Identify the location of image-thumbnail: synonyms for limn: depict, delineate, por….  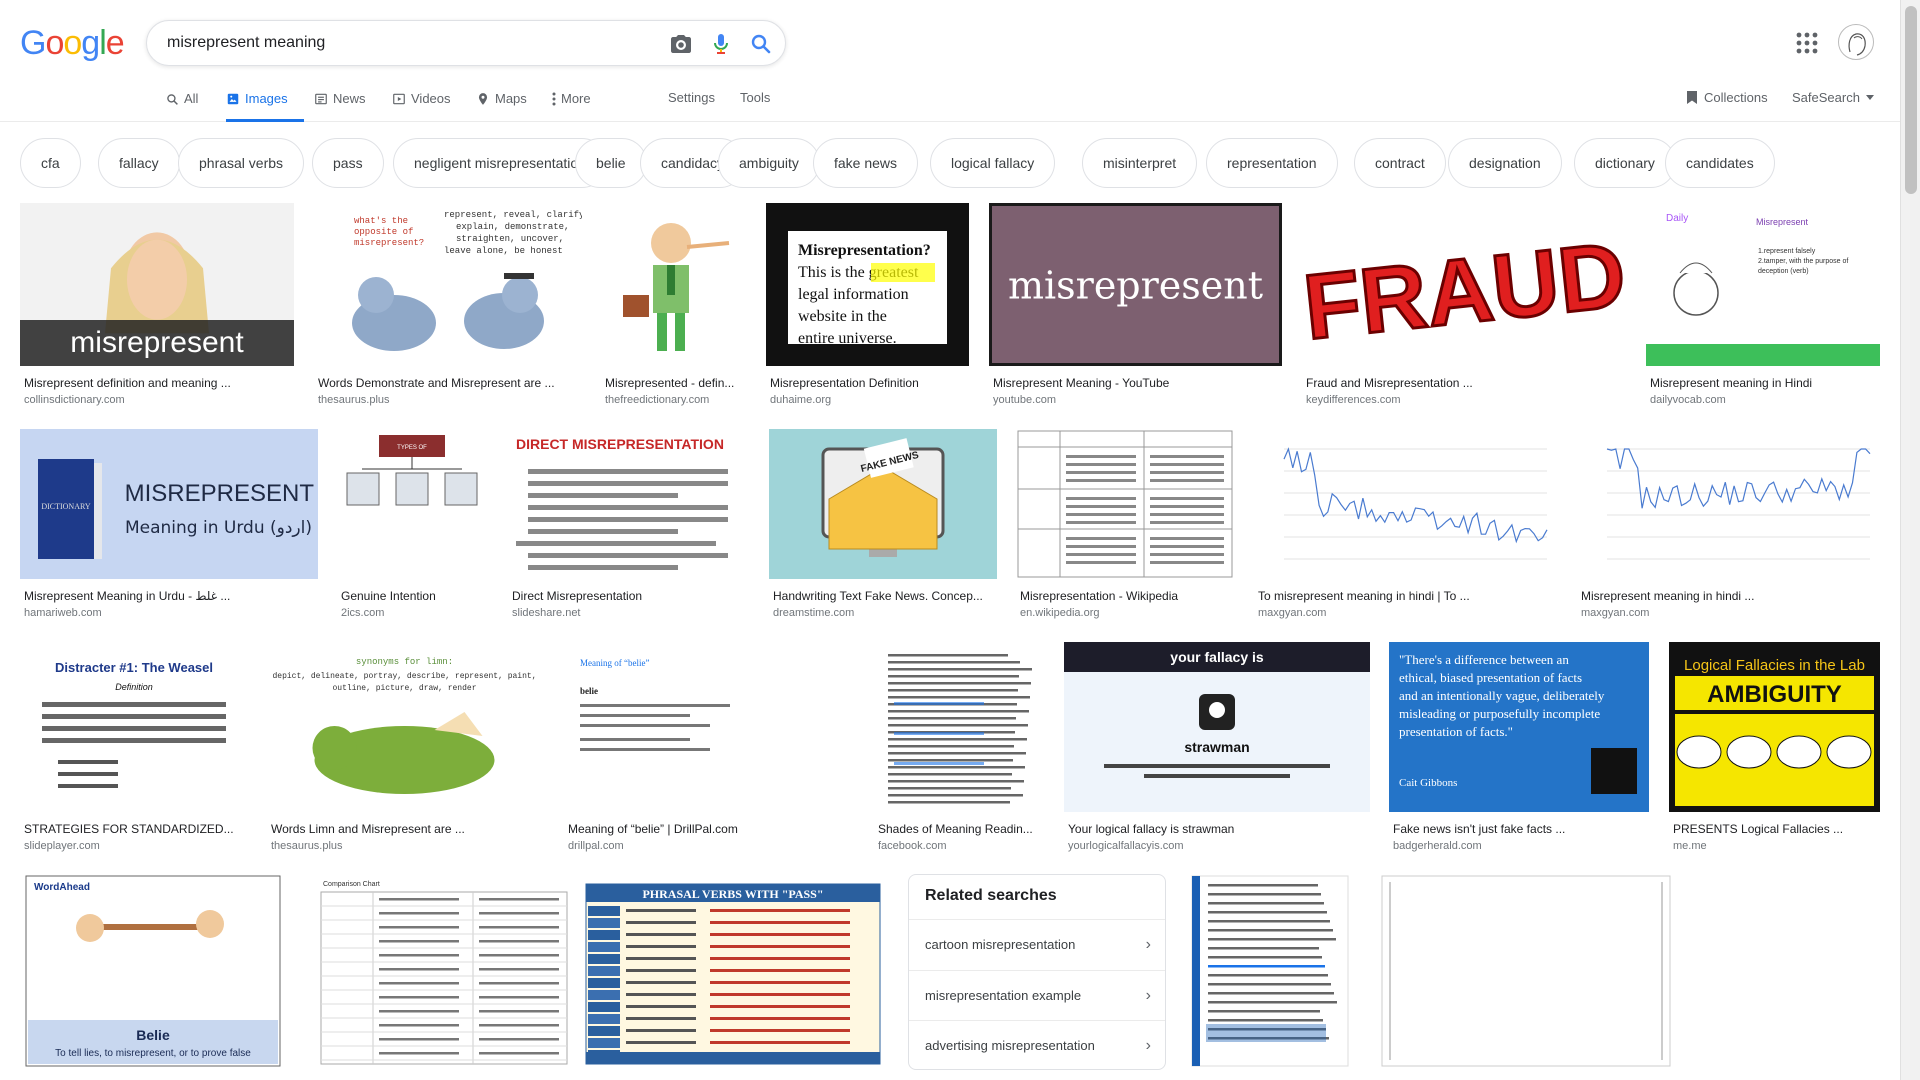
(404, 727).